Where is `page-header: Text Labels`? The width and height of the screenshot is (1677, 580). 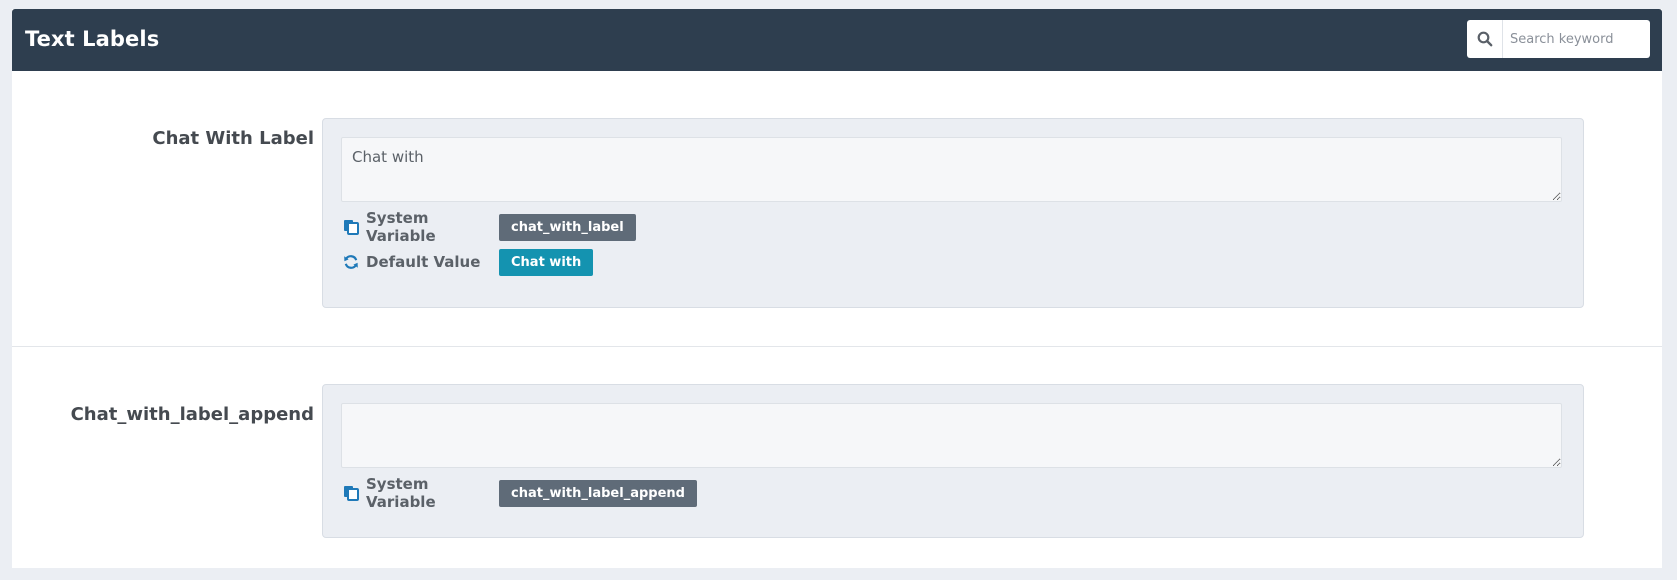 page-header: Text Labels is located at coordinates (837, 40).